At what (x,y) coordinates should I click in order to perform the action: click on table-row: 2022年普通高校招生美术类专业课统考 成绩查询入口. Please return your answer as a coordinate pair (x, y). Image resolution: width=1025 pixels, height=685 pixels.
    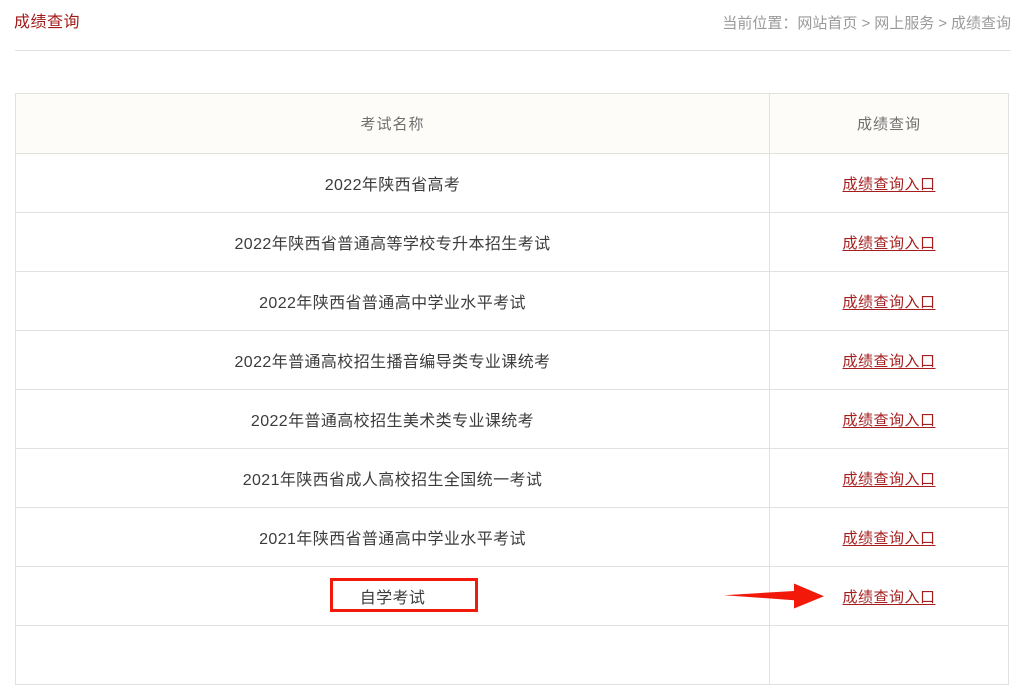
    Looking at the image, I should click on (512, 419).